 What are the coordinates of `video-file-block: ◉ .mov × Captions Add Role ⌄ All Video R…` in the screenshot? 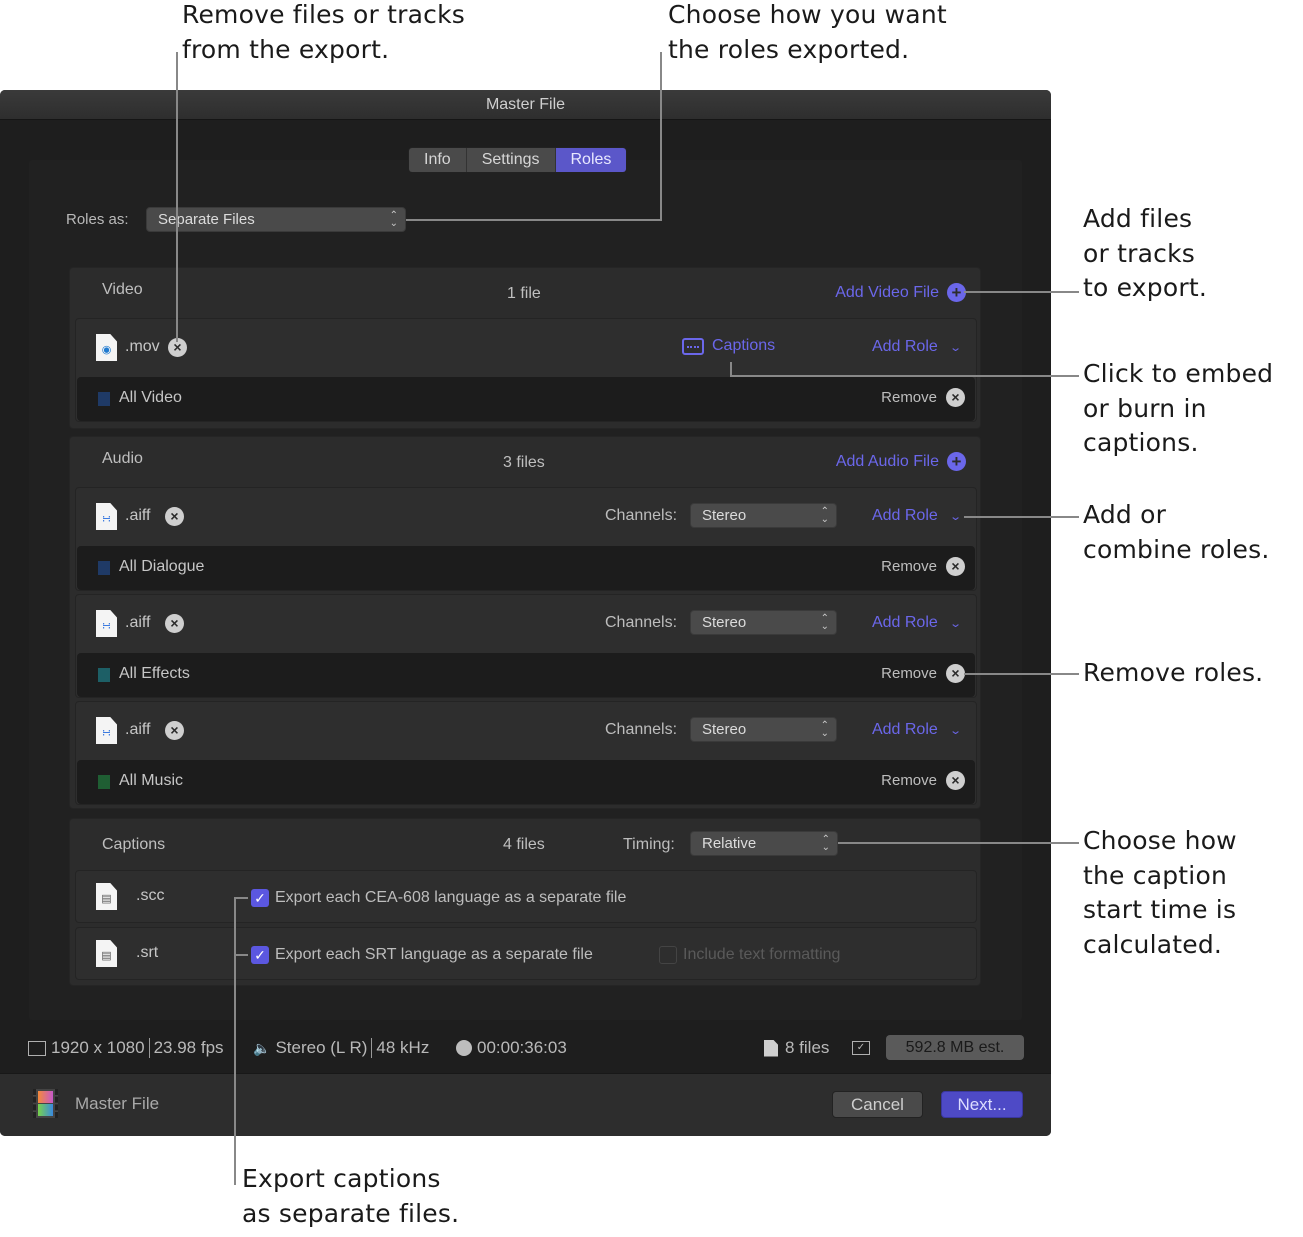 It's located at (526, 370).